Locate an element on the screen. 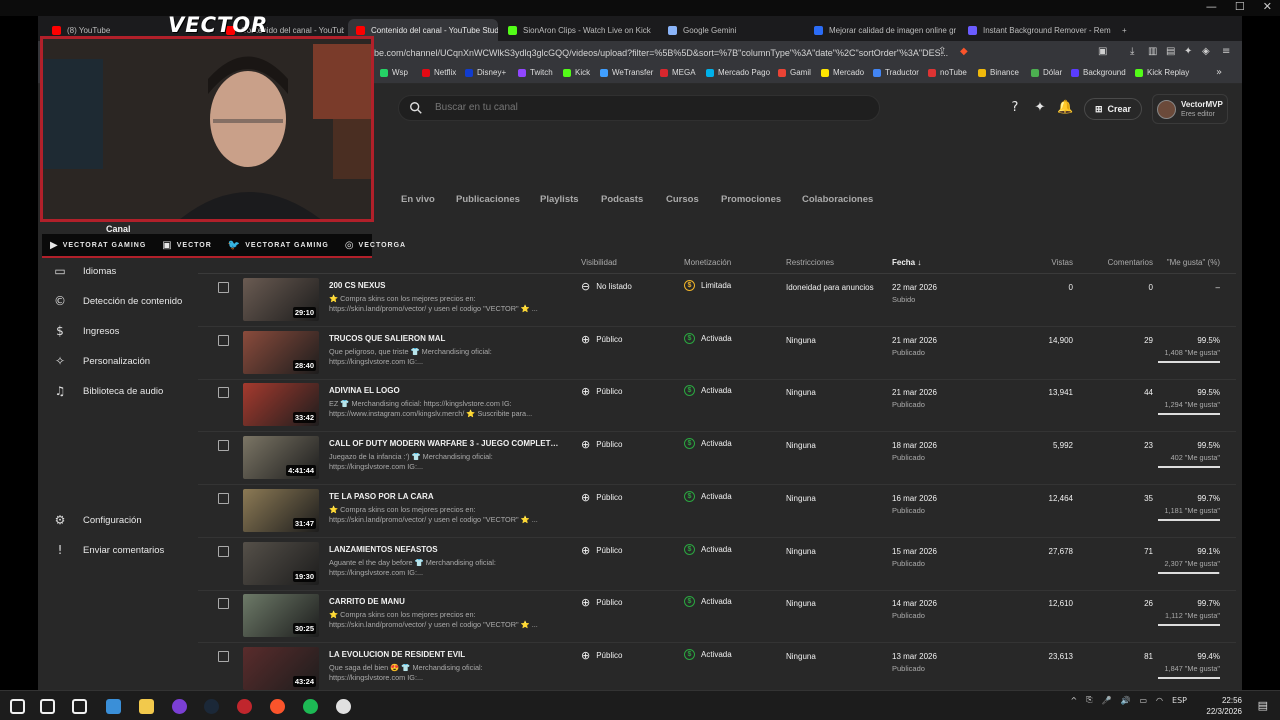 The image size is (1280, 720). bookmark-item: Mercado Pago is located at coordinates (738, 72).